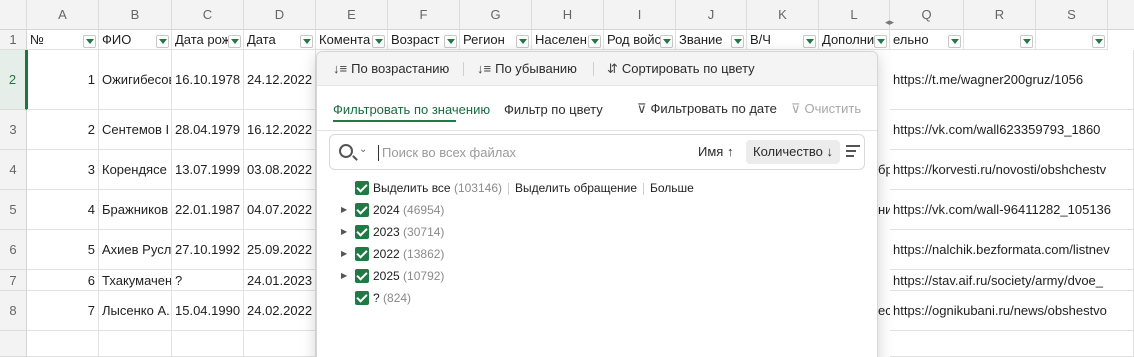 The height and width of the screenshot is (357, 1134). Describe the element at coordinates (13, 130) in the screenshot. I see `row-header-3: 3` at that location.